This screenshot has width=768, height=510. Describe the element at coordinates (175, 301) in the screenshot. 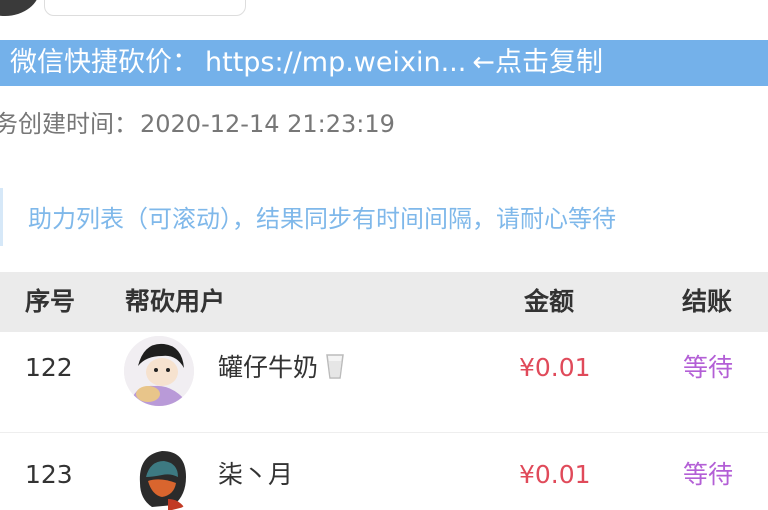

I see `header-user: 帮砍用户` at that location.